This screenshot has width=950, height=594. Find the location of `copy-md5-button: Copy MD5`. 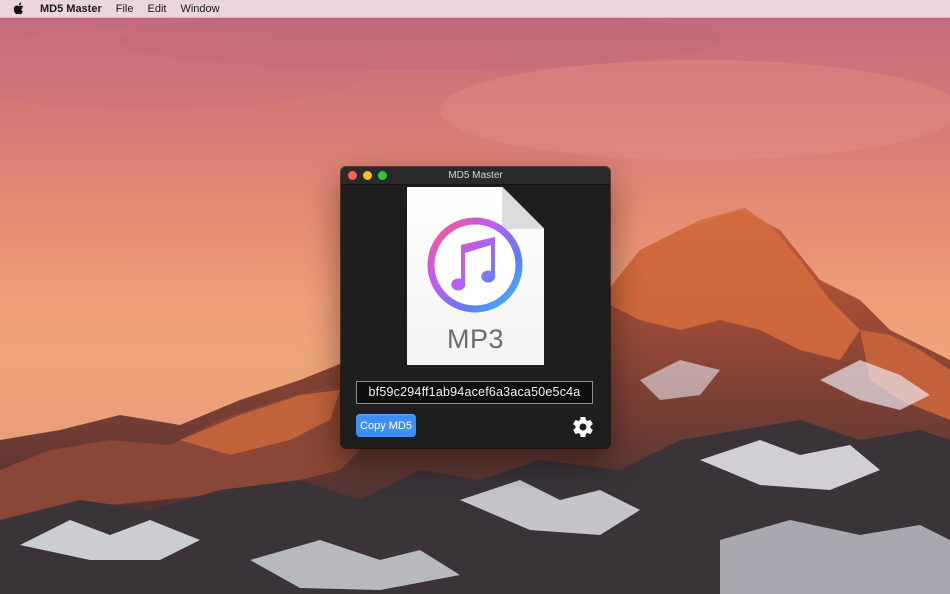

copy-md5-button: Copy MD5 is located at coordinates (386, 425).